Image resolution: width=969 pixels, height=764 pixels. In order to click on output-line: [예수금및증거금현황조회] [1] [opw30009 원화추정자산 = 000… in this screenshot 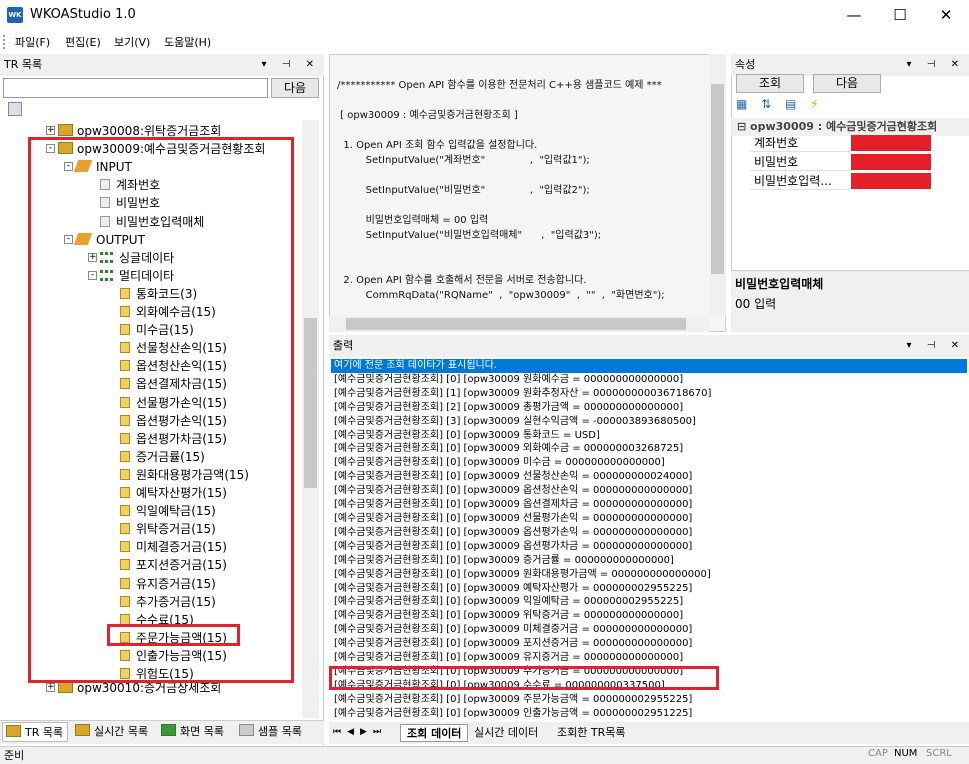, I will do `click(649, 394)`.